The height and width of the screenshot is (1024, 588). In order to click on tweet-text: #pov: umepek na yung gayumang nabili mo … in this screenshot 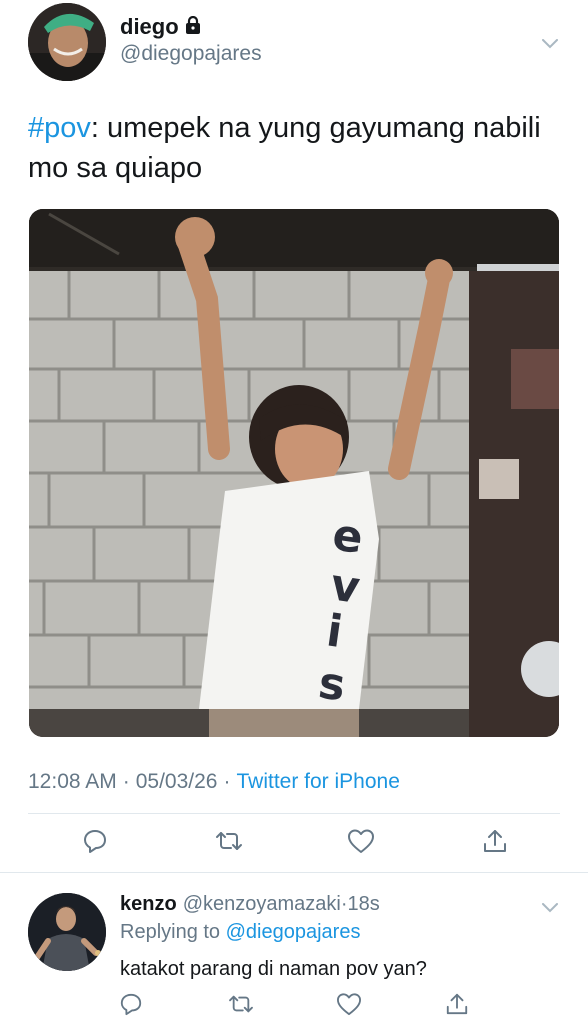, I will do `click(298, 148)`.